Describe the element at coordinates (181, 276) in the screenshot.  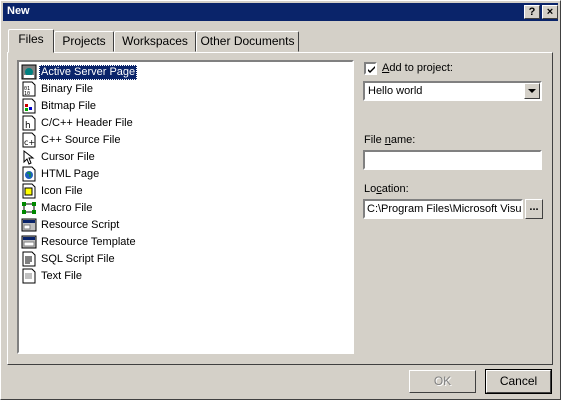
I see `list-item: Text File` at that location.